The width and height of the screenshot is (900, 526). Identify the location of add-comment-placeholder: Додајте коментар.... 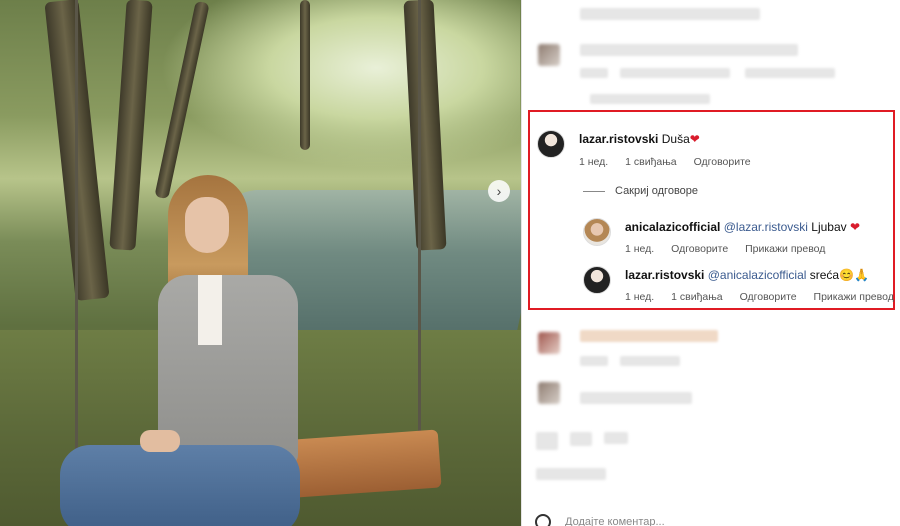
(615, 521).